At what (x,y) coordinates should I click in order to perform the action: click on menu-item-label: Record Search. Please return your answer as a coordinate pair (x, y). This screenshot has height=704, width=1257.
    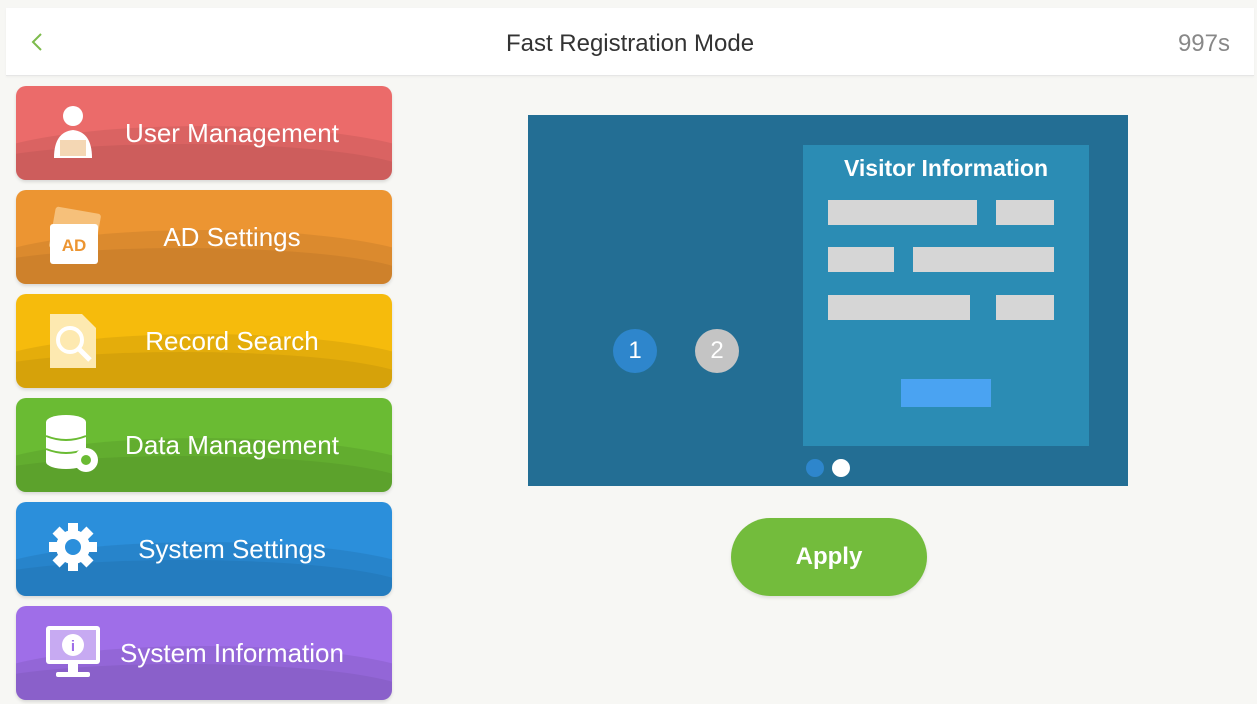
    Looking at the image, I should click on (232, 340).